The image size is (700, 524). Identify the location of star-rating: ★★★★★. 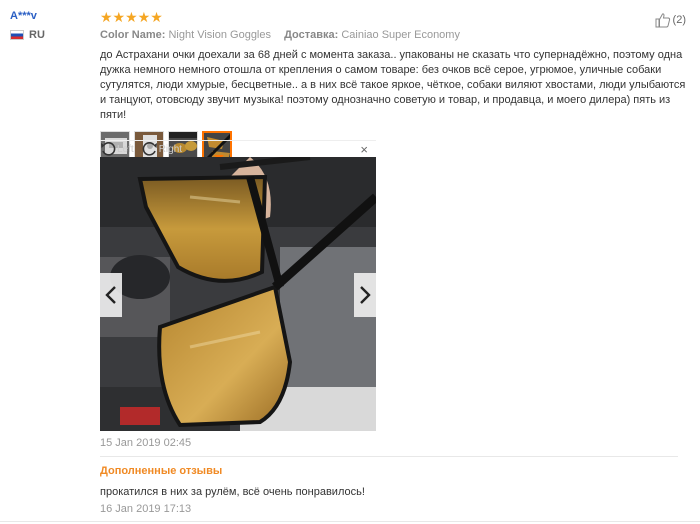
(131, 17).